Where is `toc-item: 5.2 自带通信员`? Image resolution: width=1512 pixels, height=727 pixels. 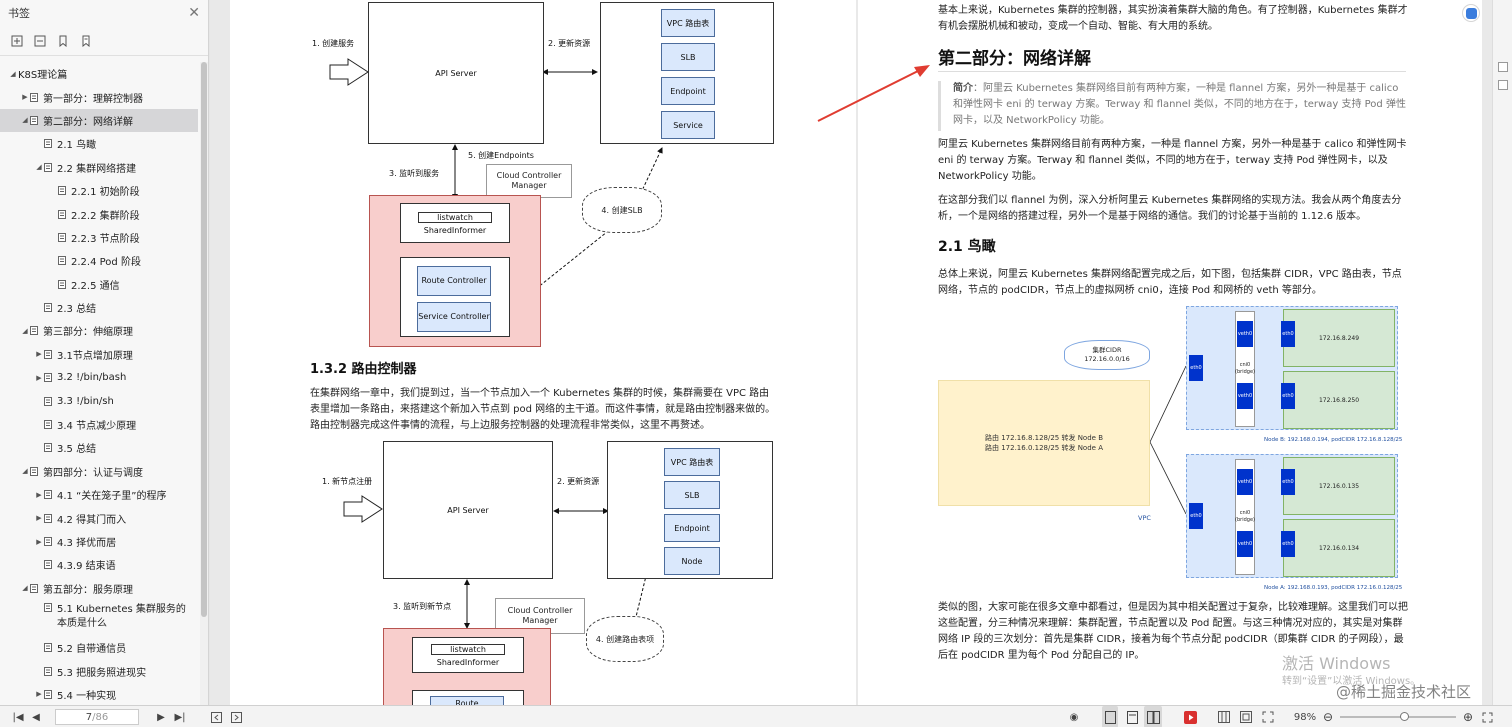
toc-item: 5.2 自带通信员 is located at coordinates (99, 647).